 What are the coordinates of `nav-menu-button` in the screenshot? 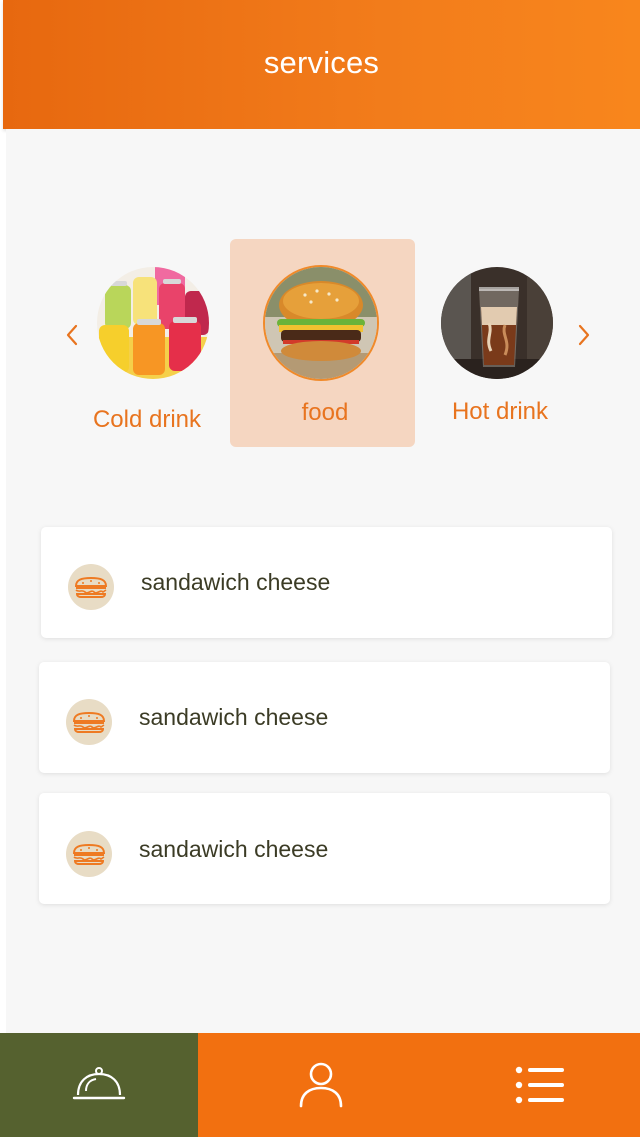 It's located at (540, 1085).